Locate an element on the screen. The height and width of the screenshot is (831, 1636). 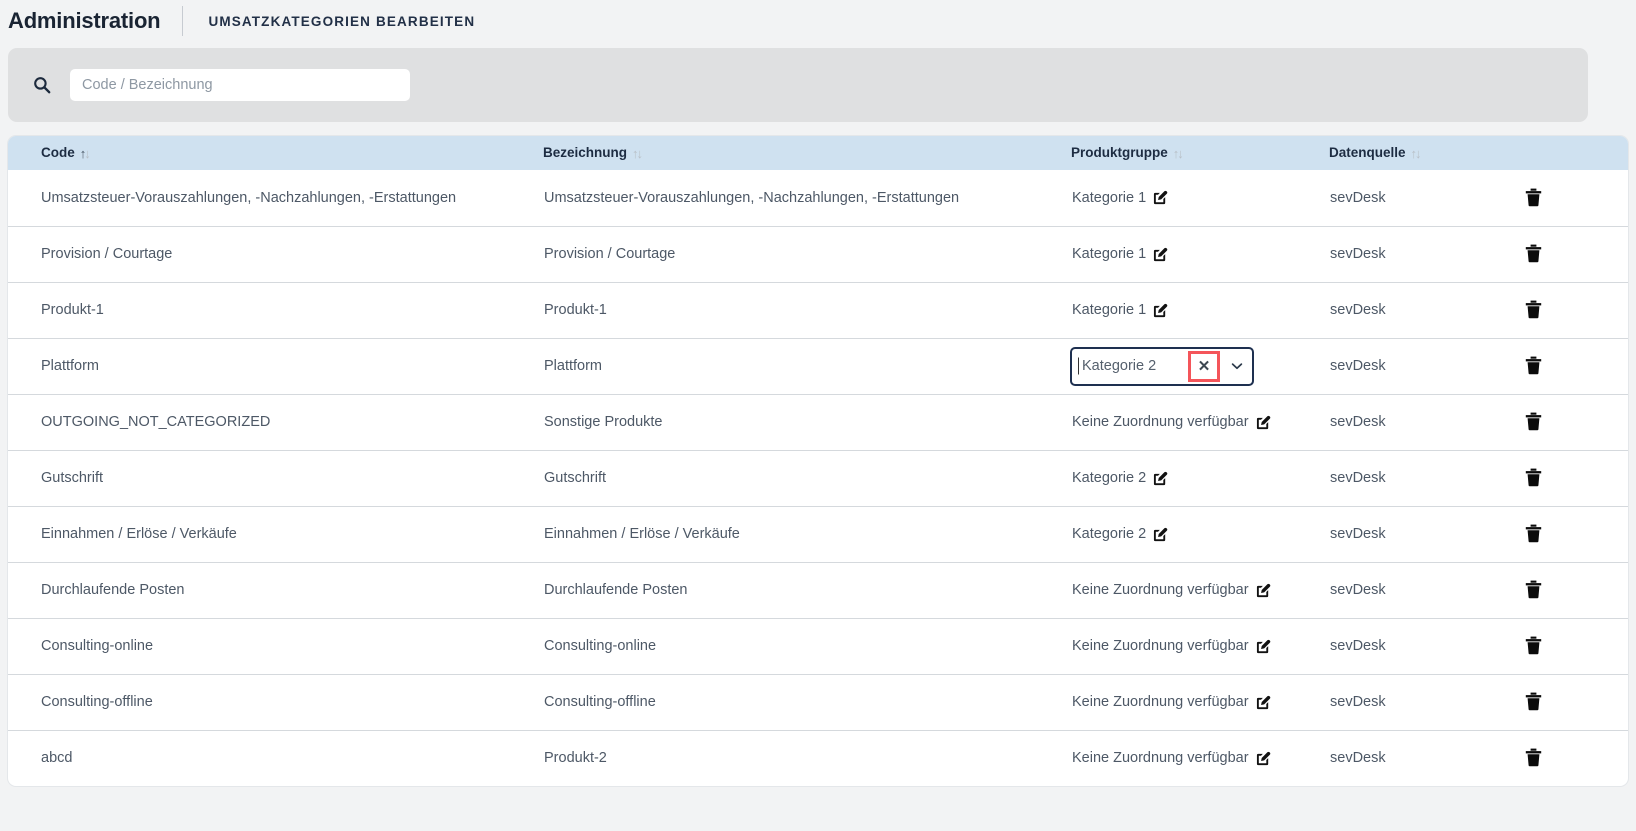
chevron-down-icon is located at coordinates (1237, 366).